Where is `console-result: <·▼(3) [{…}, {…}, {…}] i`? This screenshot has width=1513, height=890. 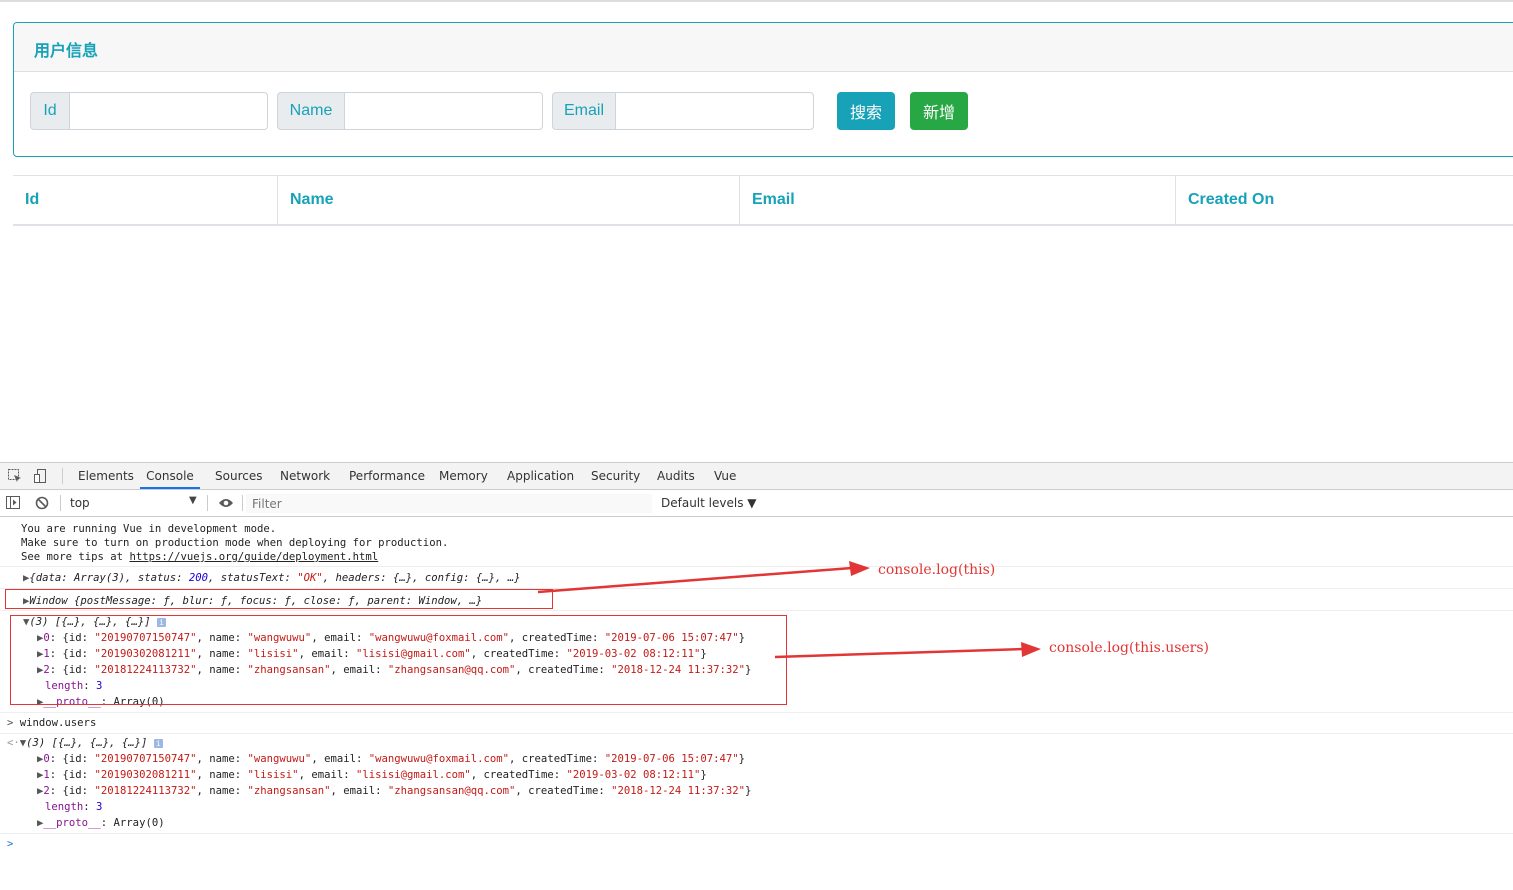 console-result: <·▼(3) [{…}, {…}, {…}] i is located at coordinates (85, 743).